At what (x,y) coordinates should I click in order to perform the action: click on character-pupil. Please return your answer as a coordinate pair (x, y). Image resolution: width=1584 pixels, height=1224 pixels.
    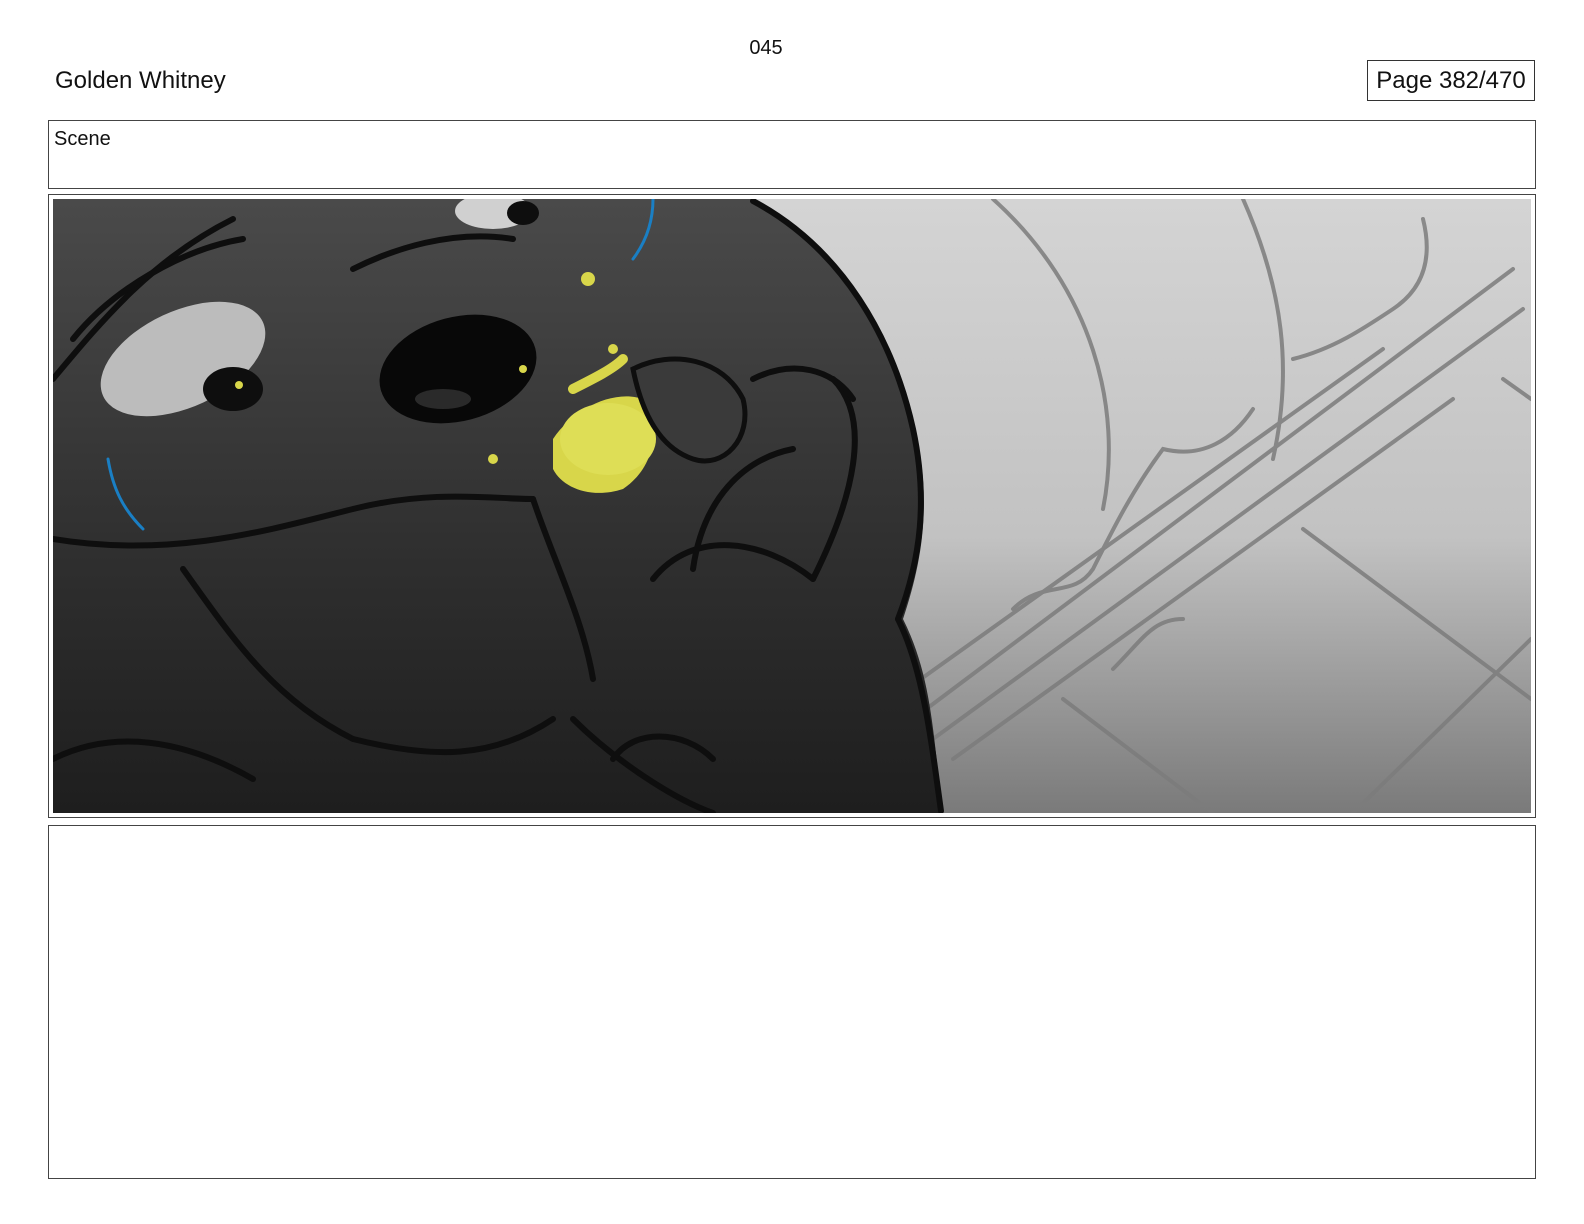
    Looking at the image, I should click on (233, 389).